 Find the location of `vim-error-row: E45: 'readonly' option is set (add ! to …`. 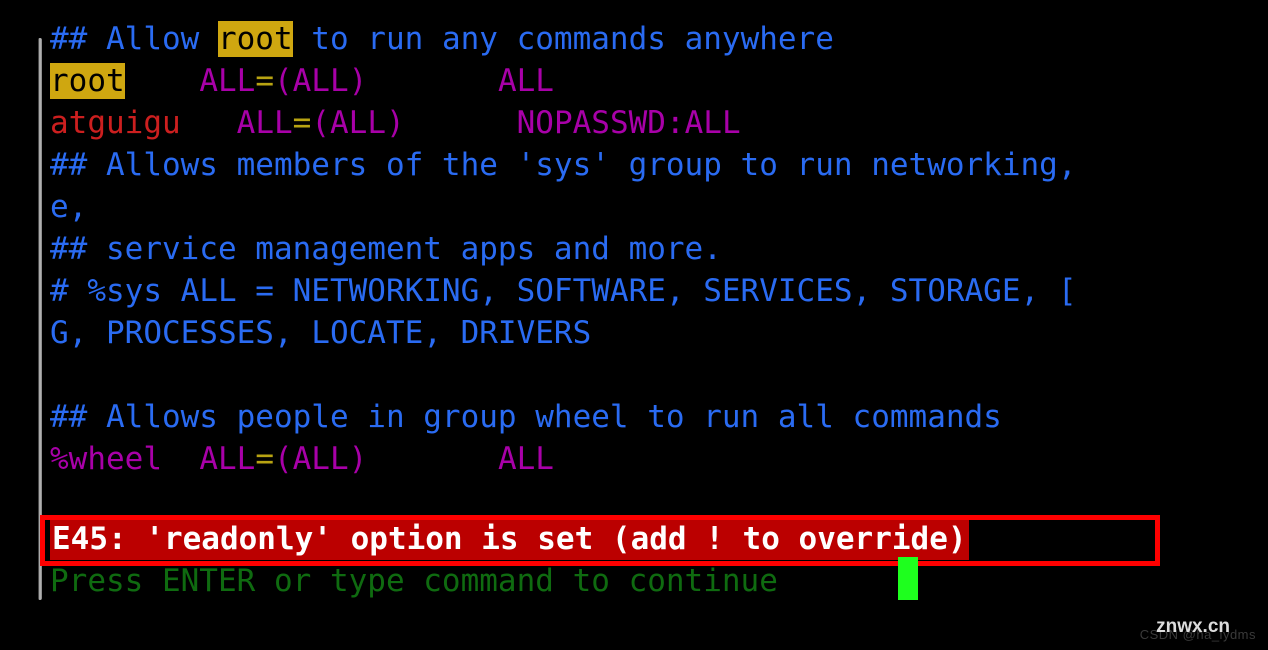

vim-error-row: E45: 'readonly' option is set (add ! to … is located at coordinates (595, 539).